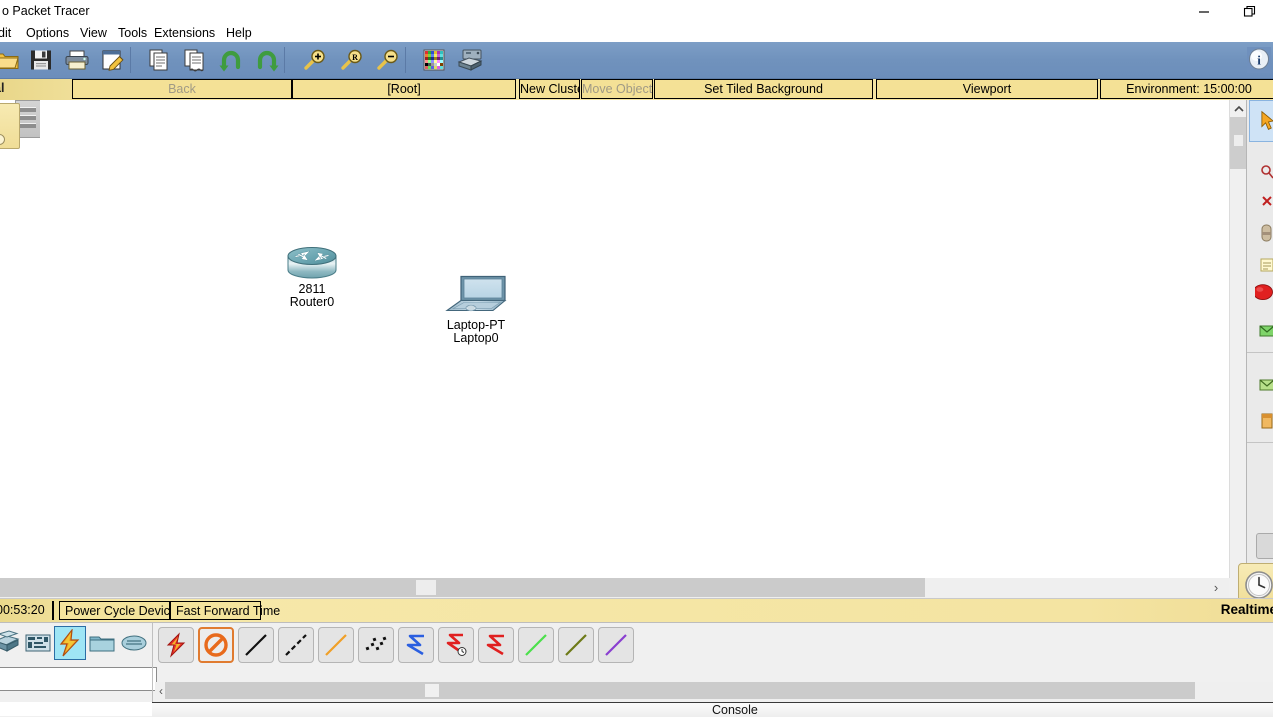 The height and width of the screenshot is (717, 1273). Describe the element at coordinates (134, 643) in the screenshot. I see `multiuser-type` at that location.